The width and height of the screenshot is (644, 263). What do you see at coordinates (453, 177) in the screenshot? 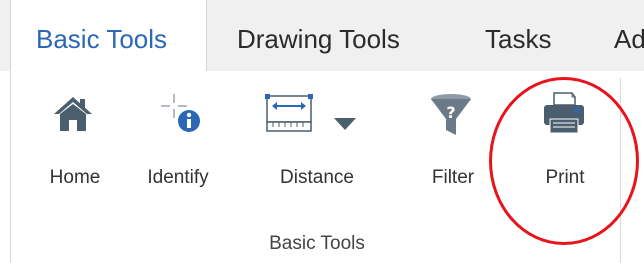
I see `filter-label: Filter` at bounding box center [453, 177].